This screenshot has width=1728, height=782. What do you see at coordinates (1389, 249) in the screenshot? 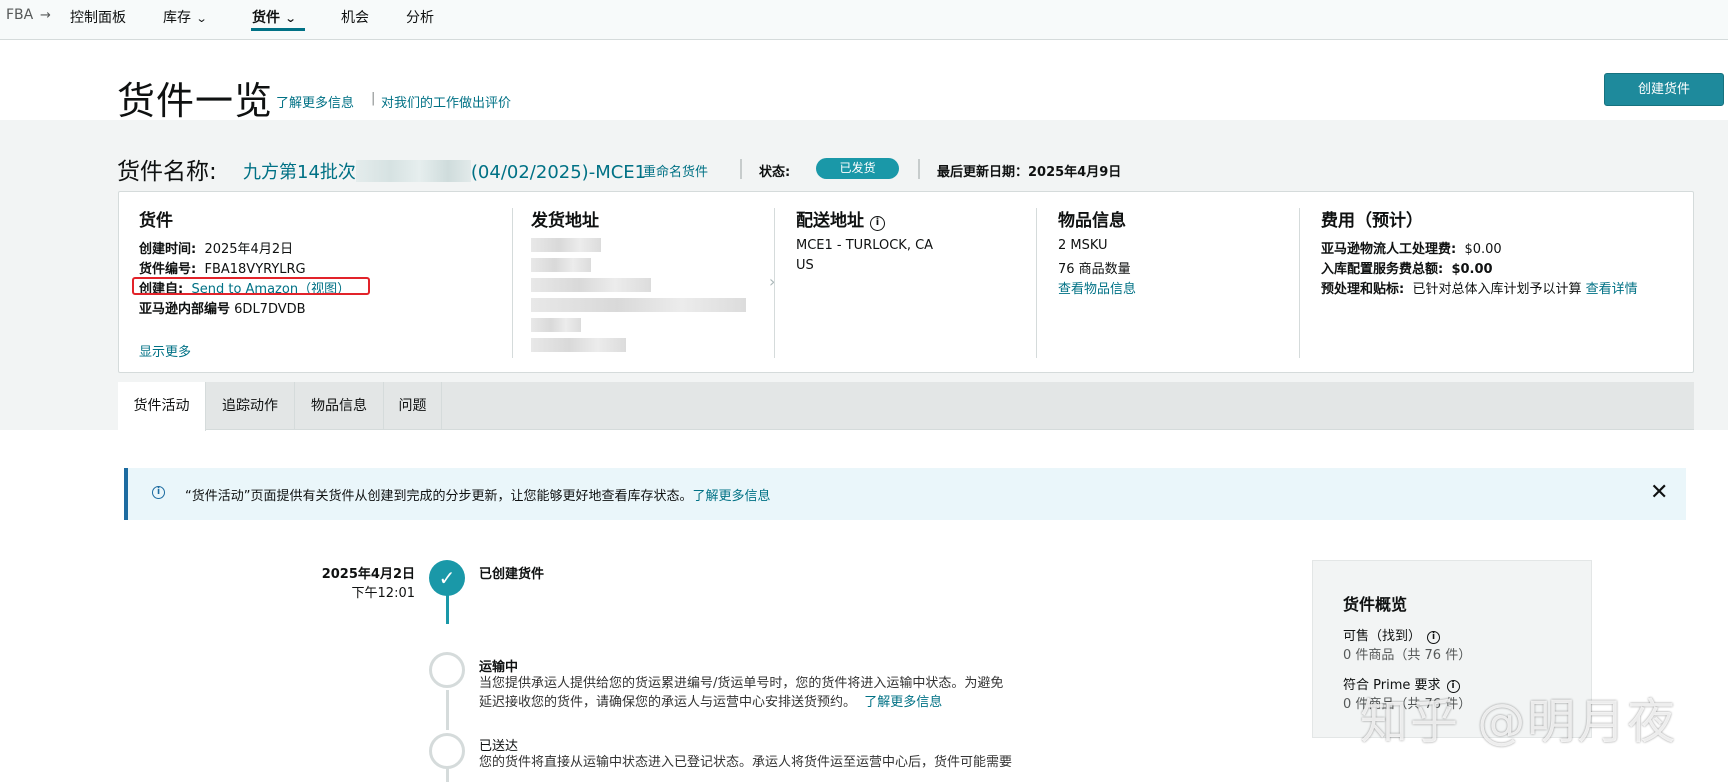
I see `manual-fee-label: 亚马逊物流人工处理费:` at bounding box center [1389, 249].